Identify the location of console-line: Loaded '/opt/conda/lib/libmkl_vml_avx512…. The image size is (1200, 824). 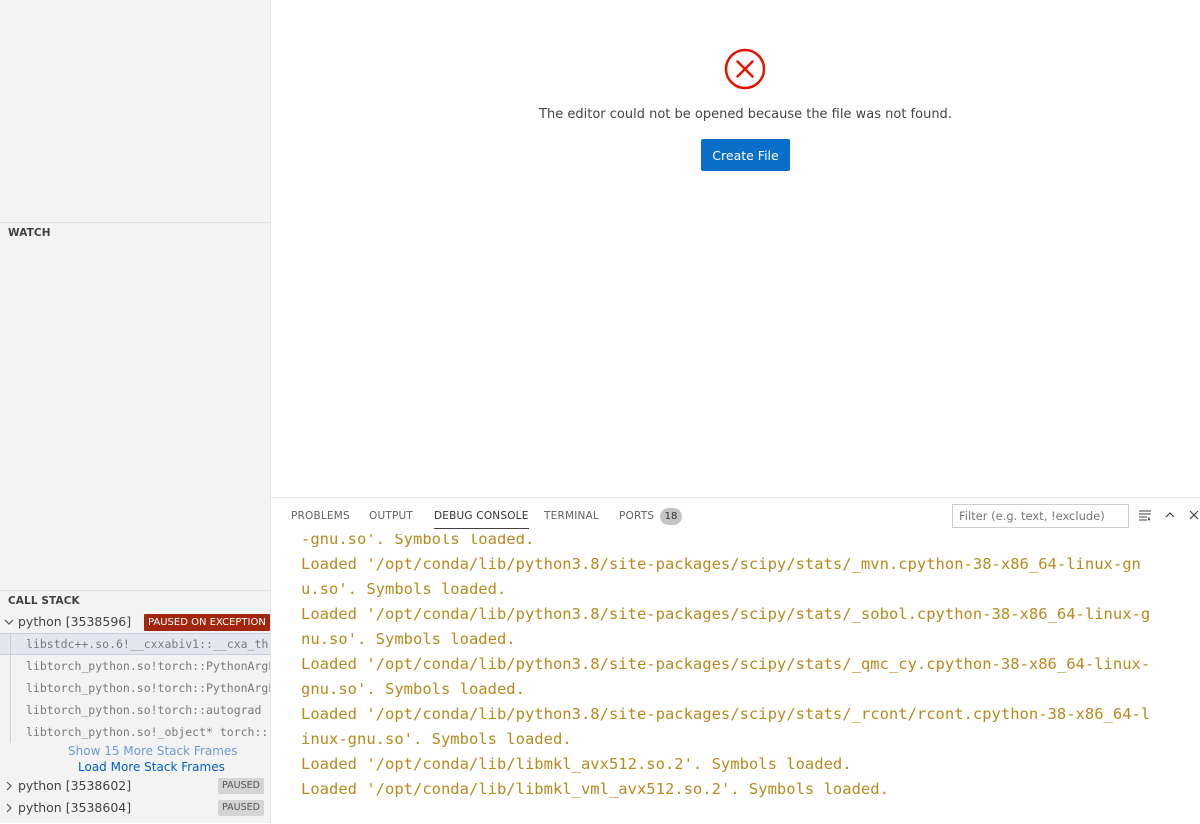
(595, 789).